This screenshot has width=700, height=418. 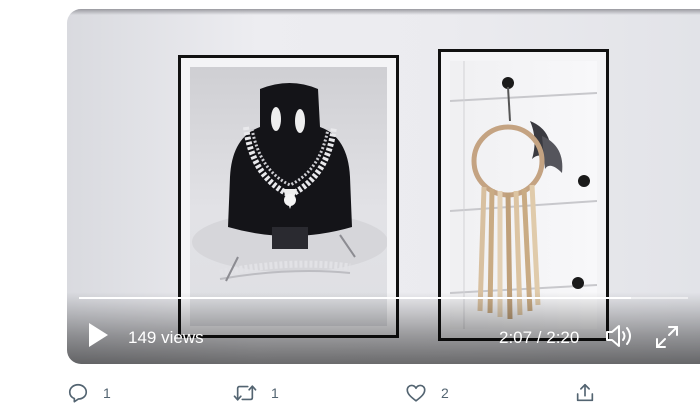 What do you see at coordinates (107, 393) in the screenshot?
I see `reply-count: 1` at bounding box center [107, 393].